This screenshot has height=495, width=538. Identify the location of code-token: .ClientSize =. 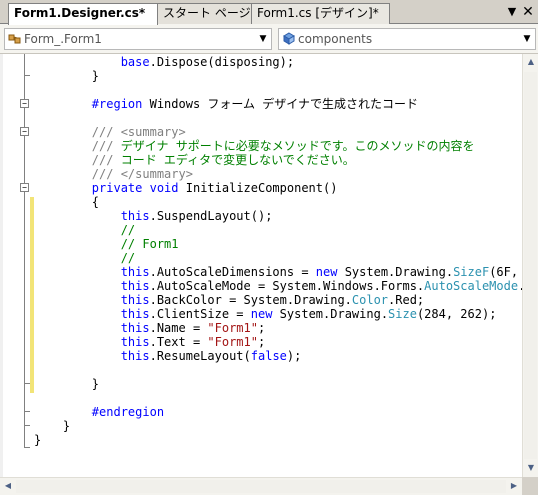
(200, 314).